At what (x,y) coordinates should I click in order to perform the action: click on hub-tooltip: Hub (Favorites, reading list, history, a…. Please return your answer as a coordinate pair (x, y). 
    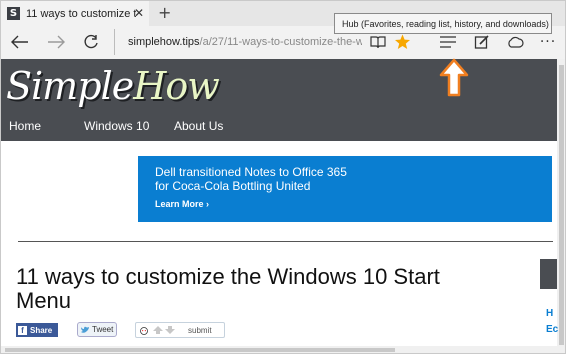
    Looking at the image, I should click on (443, 23).